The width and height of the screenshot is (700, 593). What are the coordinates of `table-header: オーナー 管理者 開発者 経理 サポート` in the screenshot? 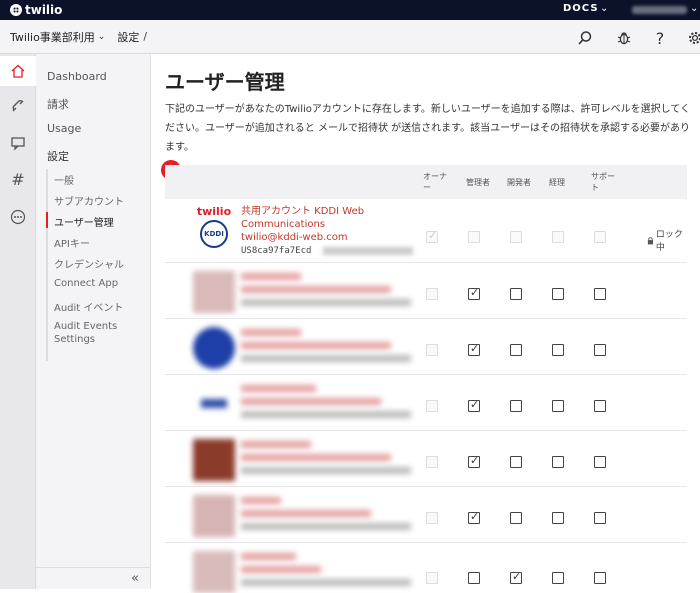 It's located at (426, 182).